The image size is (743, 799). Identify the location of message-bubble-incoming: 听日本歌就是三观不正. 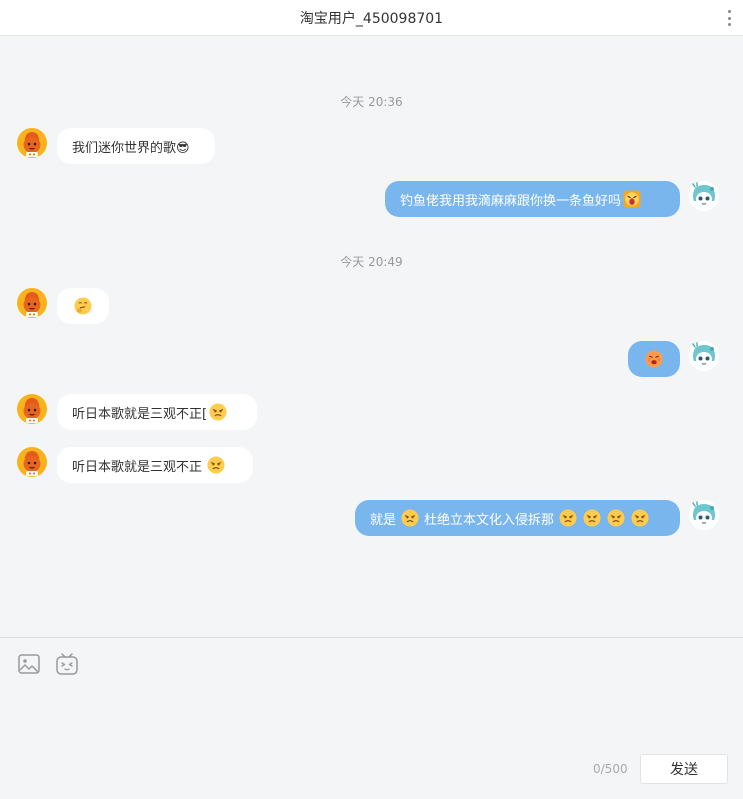
(155, 465).